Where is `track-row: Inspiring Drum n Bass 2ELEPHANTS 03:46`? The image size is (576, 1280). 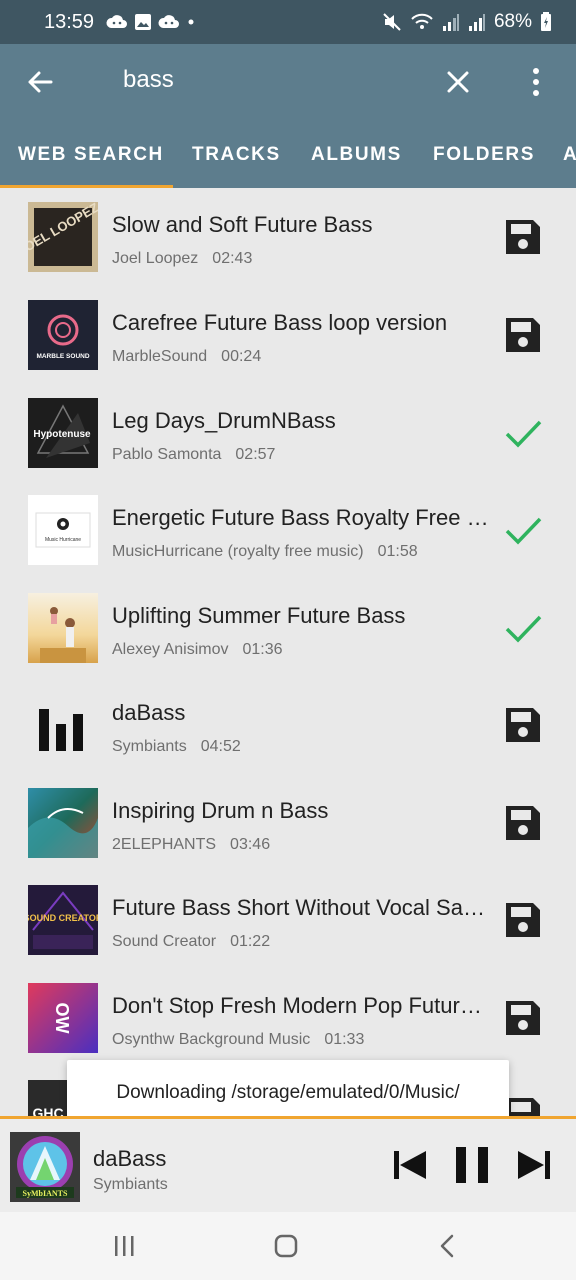 track-row: Inspiring Drum n Bass 2ELEPHANTS 03:46 is located at coordinates (288, 823).